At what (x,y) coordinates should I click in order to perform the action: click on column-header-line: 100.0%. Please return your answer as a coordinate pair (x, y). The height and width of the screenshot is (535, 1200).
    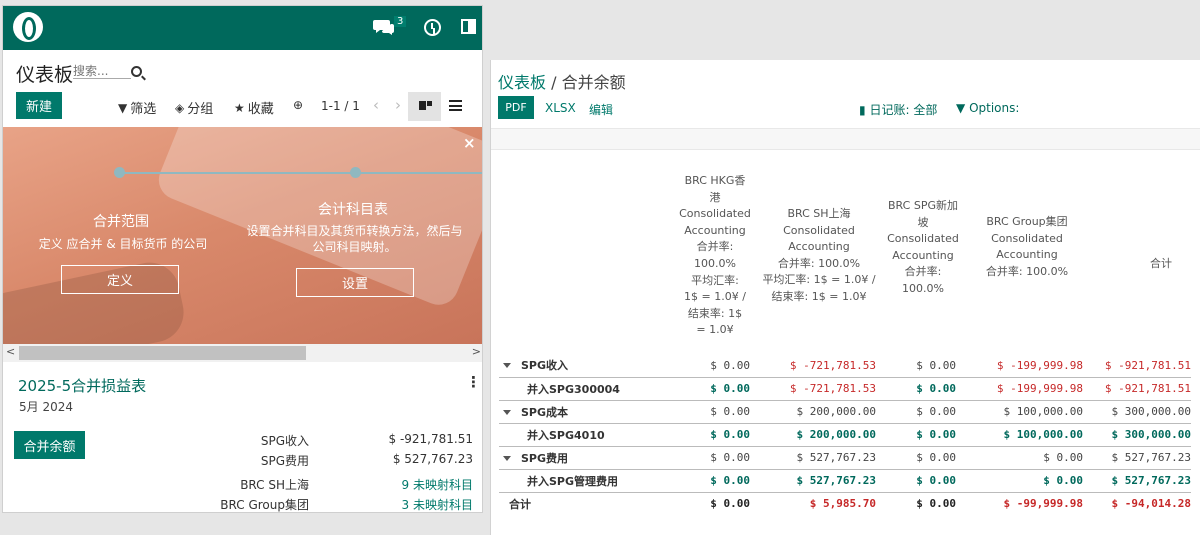
    Looking at the image, I should click on (715, 263).